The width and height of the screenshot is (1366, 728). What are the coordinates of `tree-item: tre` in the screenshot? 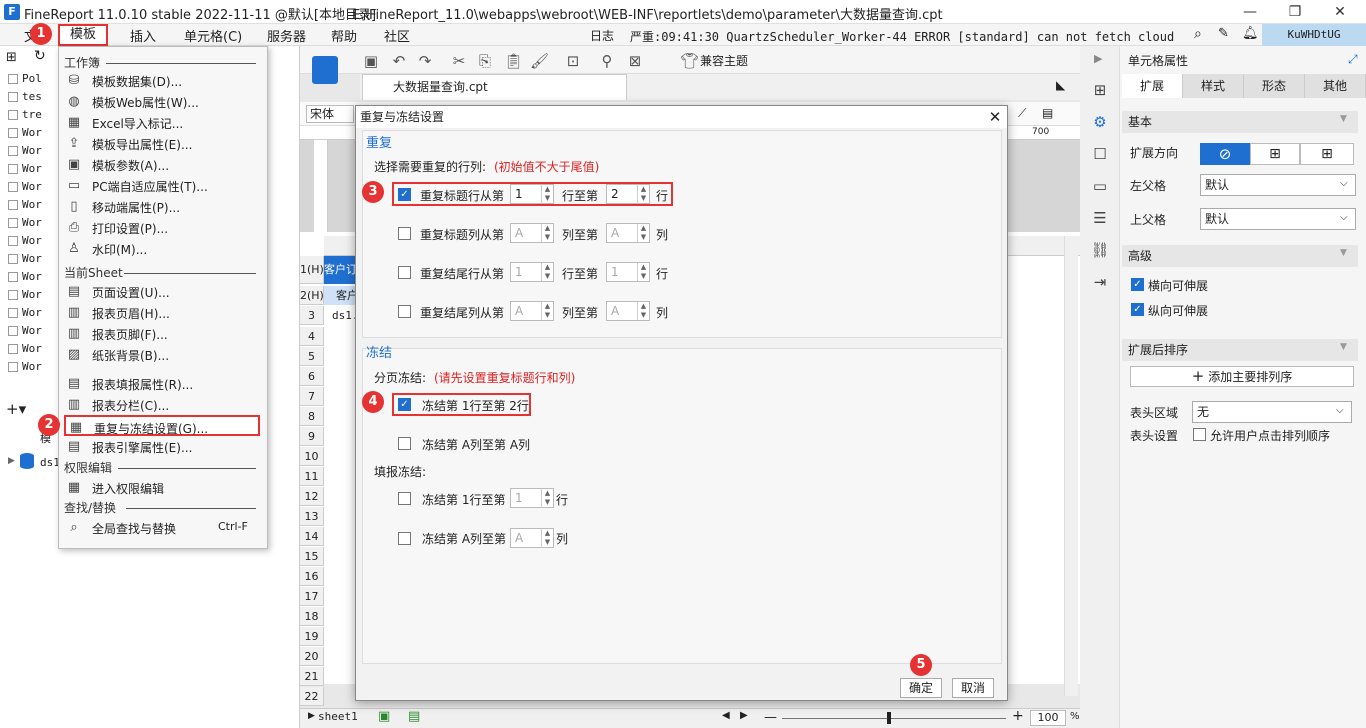 It's located at (32, 114).